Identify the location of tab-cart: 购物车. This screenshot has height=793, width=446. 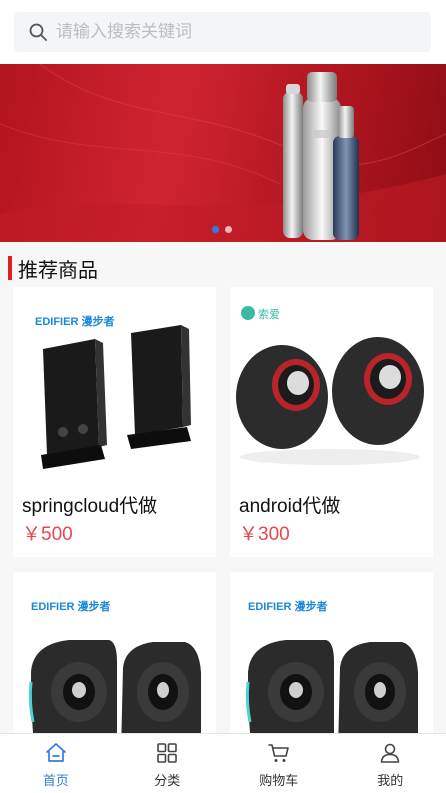
(279, 763).